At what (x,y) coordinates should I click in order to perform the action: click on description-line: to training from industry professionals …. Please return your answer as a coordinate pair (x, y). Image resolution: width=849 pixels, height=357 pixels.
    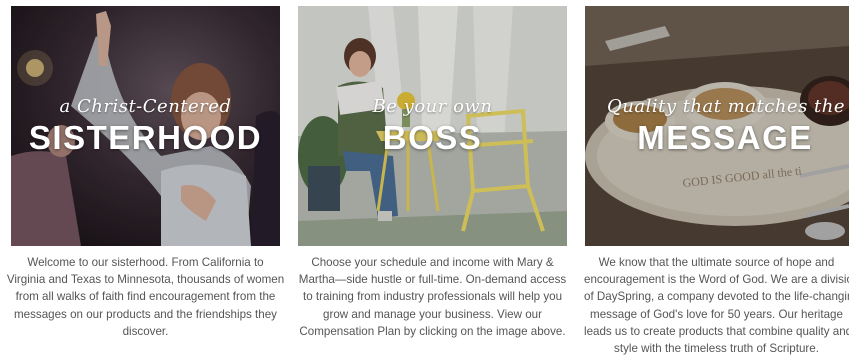
    Looking at the image, I should click on (432, 297).